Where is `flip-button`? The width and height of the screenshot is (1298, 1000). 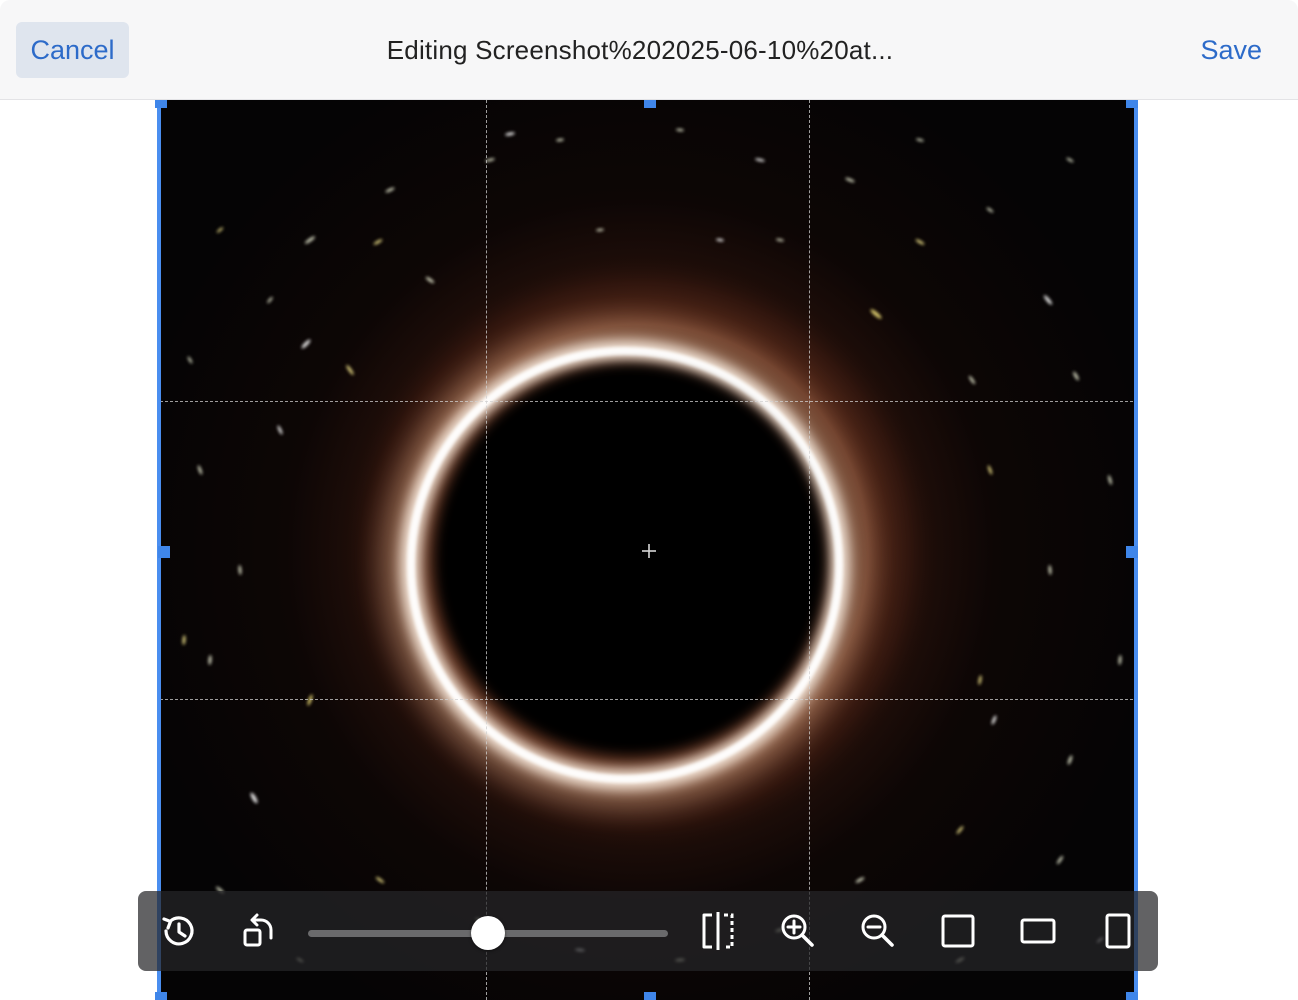 flip-button is located at coordinates (718, 931).